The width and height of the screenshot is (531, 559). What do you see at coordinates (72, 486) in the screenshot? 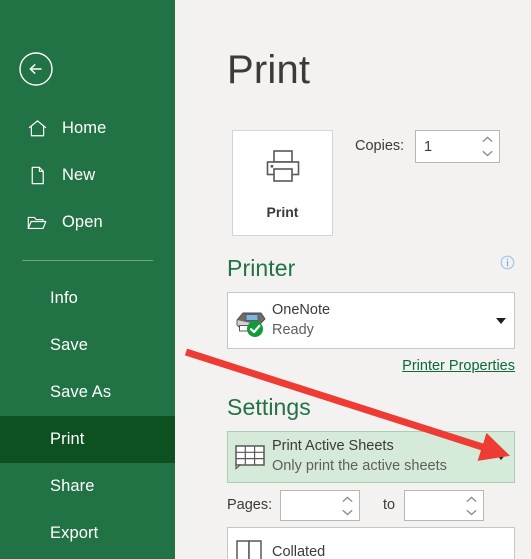
I see `sidebar-item-label: Share` at bounding box center [72, 486].